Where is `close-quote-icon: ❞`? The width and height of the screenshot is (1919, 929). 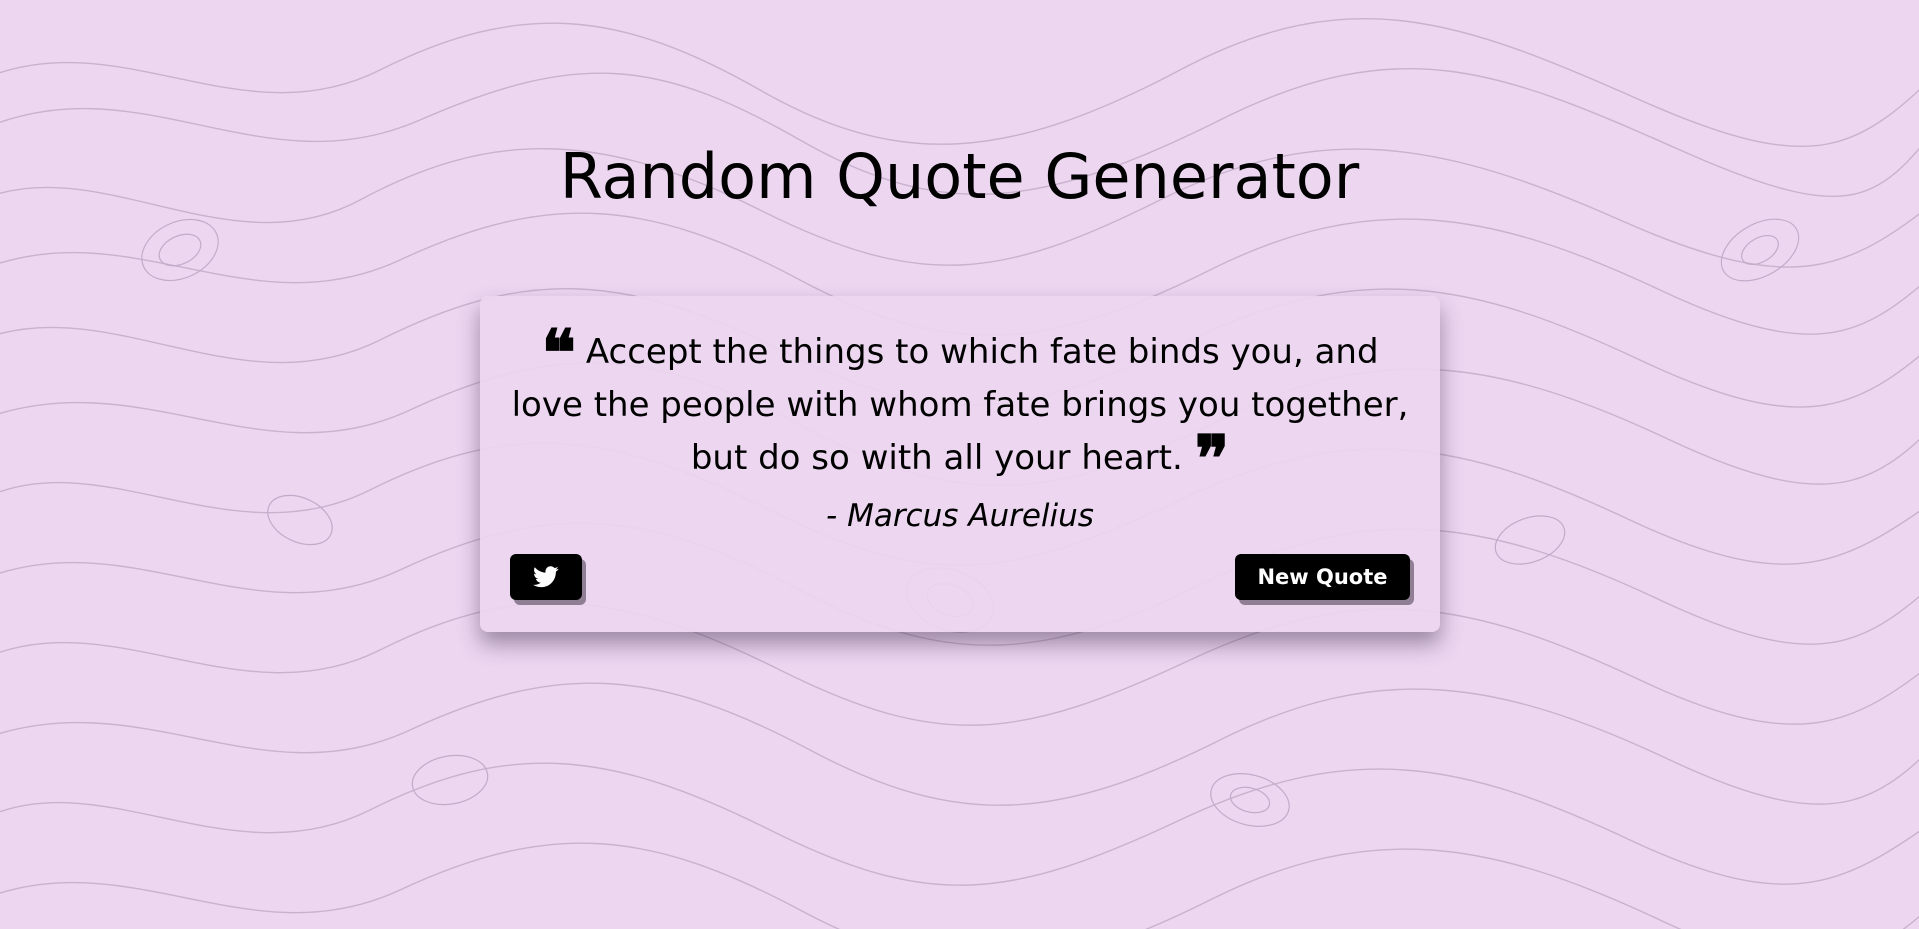
close-quote-icon: ❞ is located at coordinates (1212, 459).